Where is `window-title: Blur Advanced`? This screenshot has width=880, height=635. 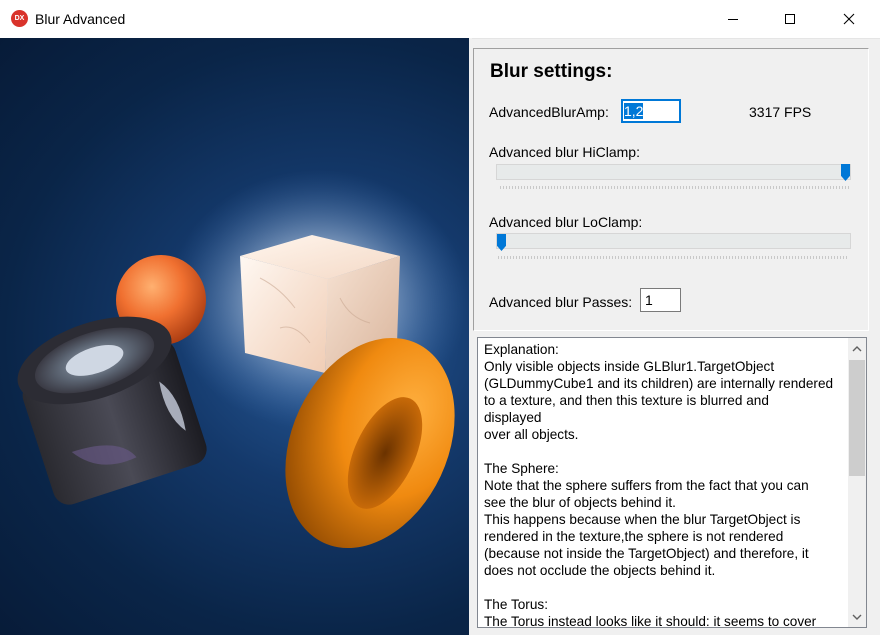
window-title: Blur Advanced is located at coordinates (80, 19).